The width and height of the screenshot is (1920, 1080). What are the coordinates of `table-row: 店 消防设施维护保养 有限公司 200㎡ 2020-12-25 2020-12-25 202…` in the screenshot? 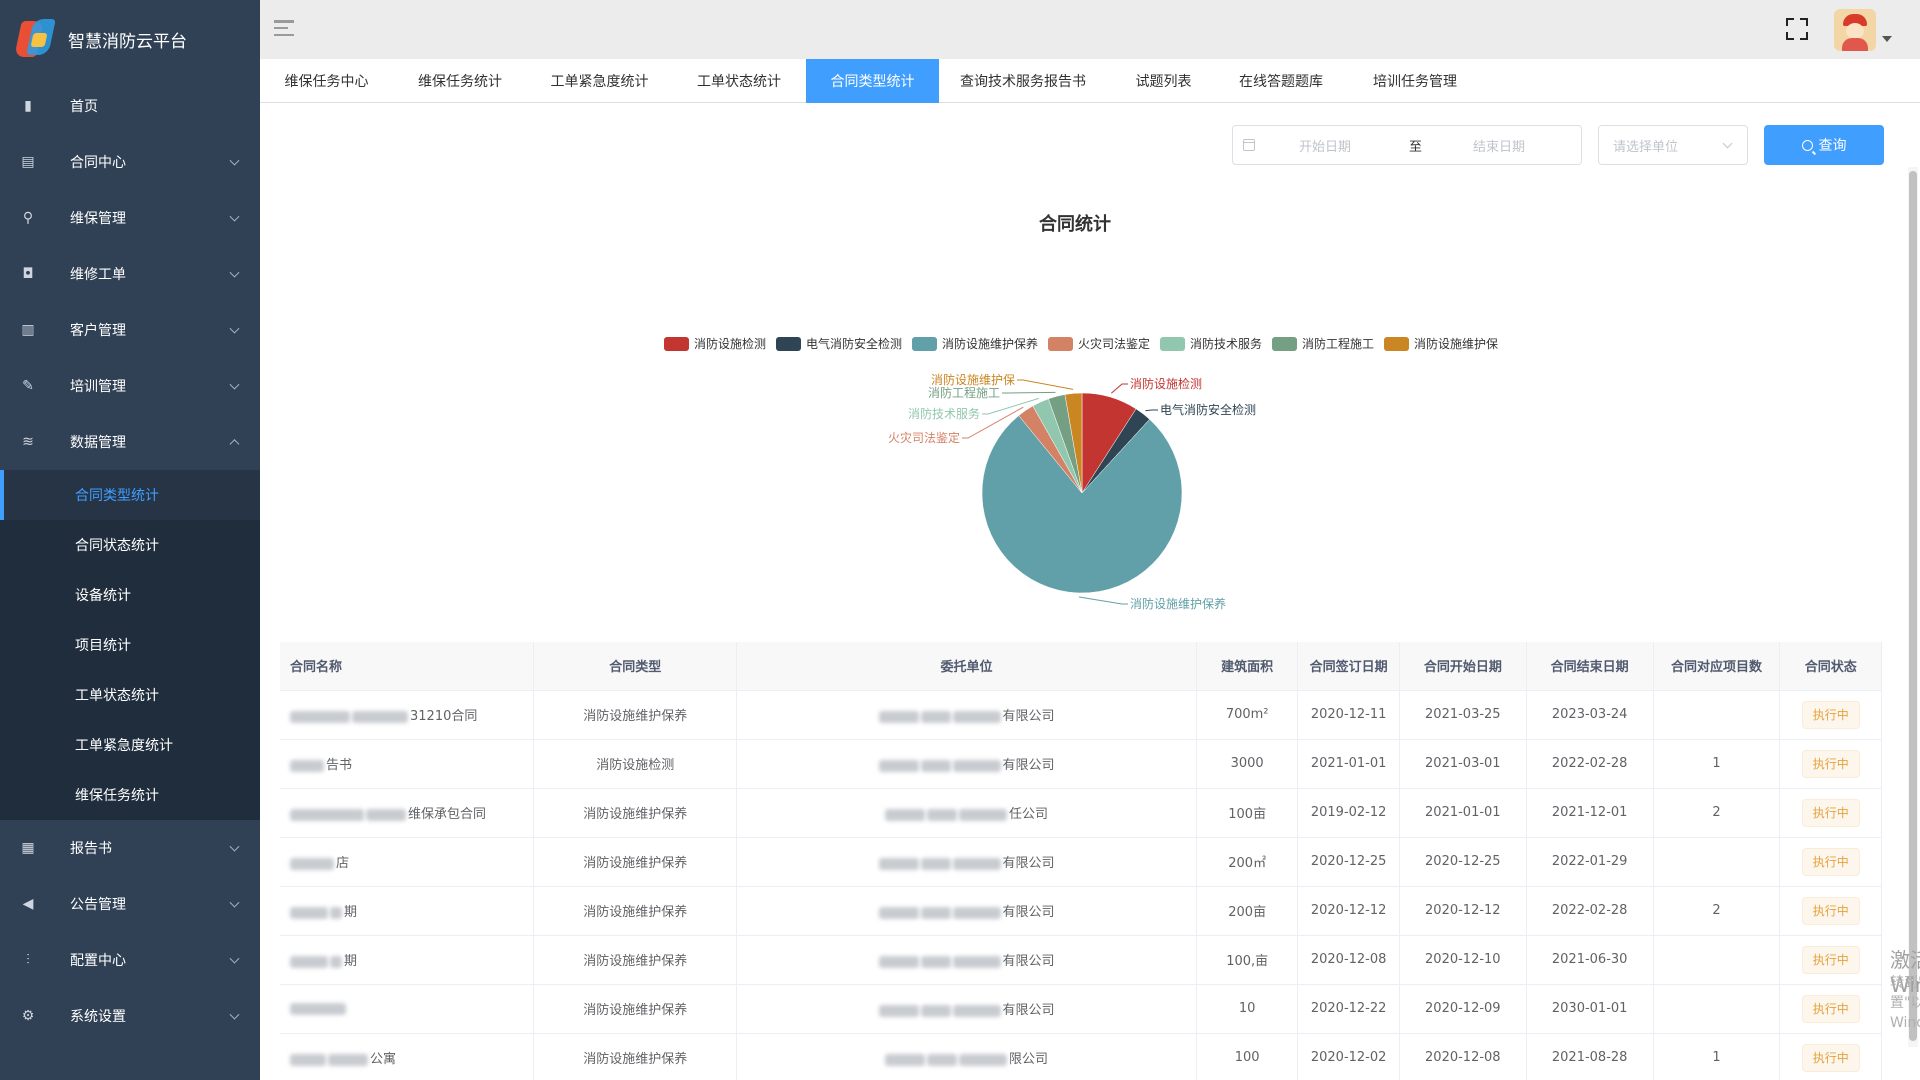 It's located at (1081, 862).